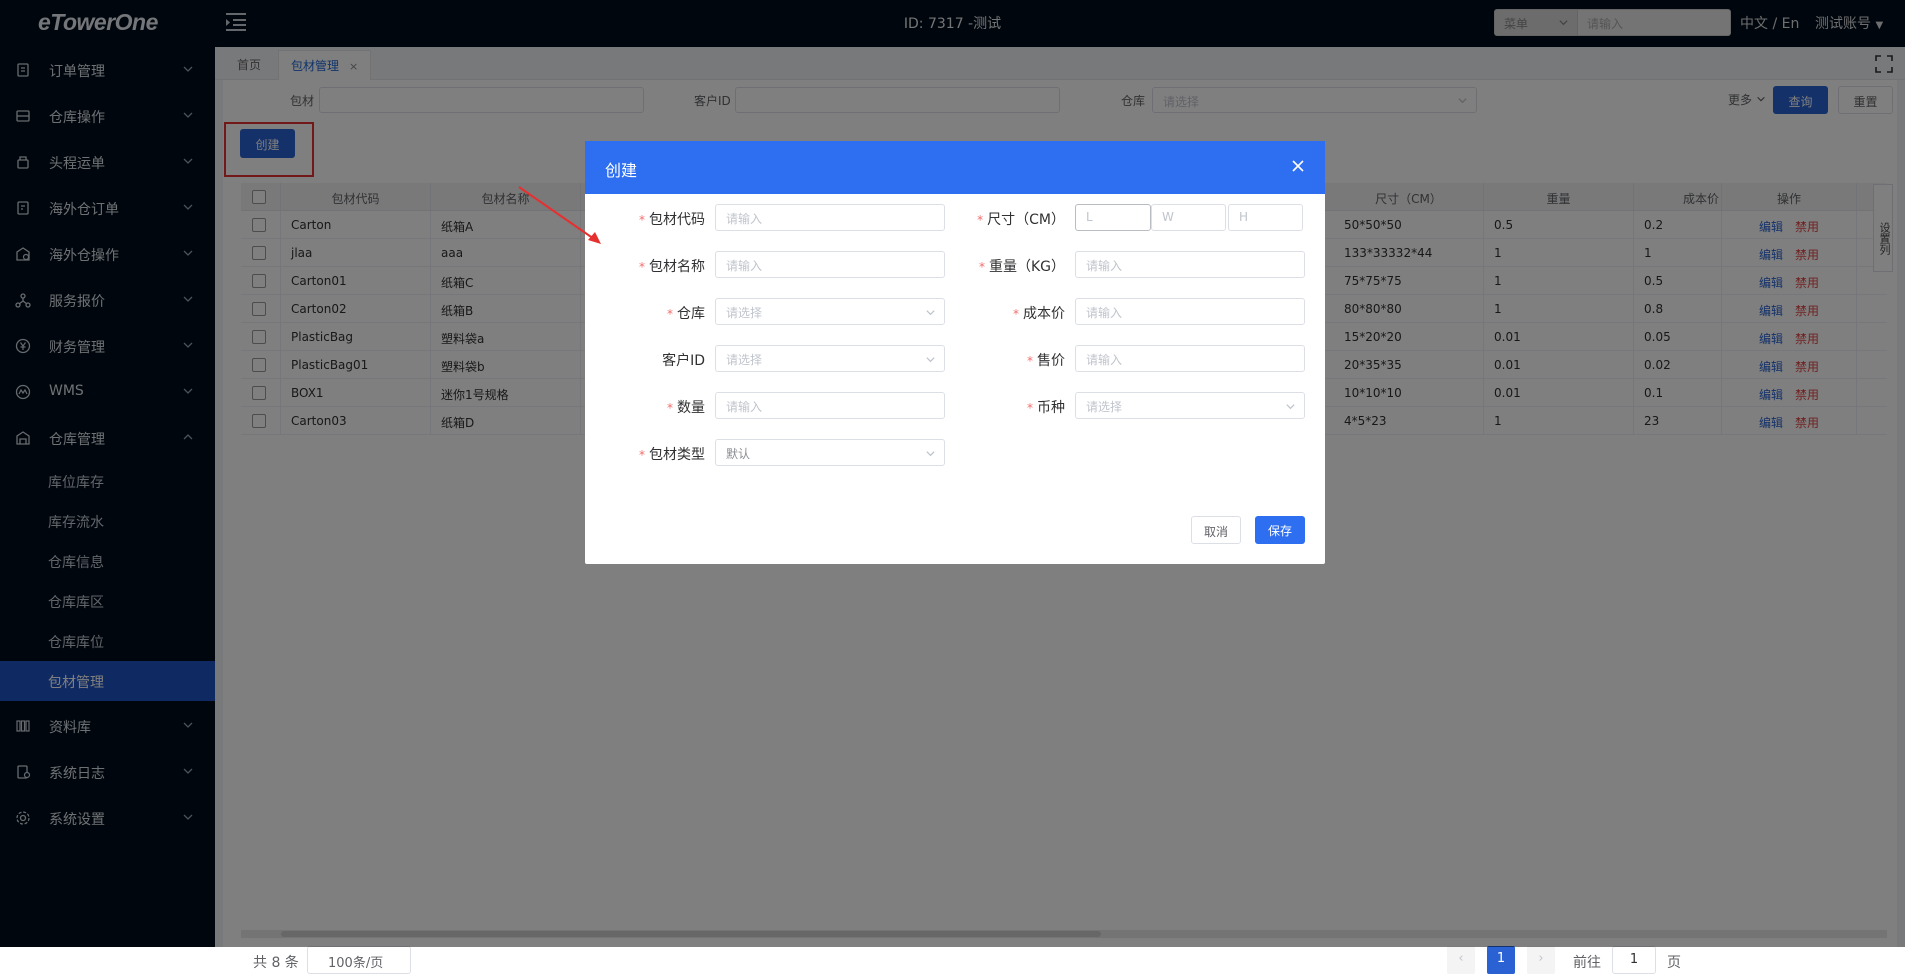 This screenshot has width=1905, height=974. Describe the element at coordinates (1674, 963) in the screenshot. I see `goto-page-suffix: 页` at that location.